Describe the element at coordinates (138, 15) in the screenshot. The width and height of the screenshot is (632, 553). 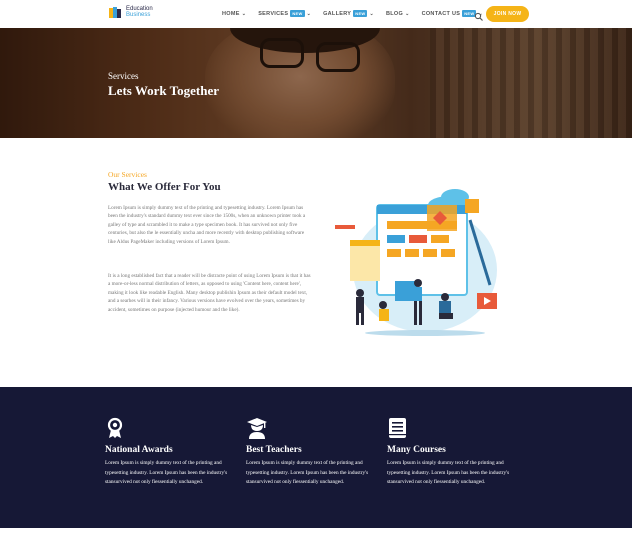
I see `brand-line2: Business` at that location.